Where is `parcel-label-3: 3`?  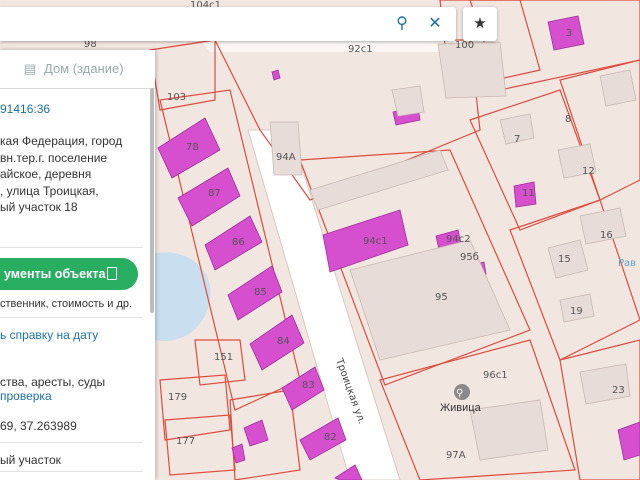
parcel-label-3: 3 is located at coordinates (569, 33).